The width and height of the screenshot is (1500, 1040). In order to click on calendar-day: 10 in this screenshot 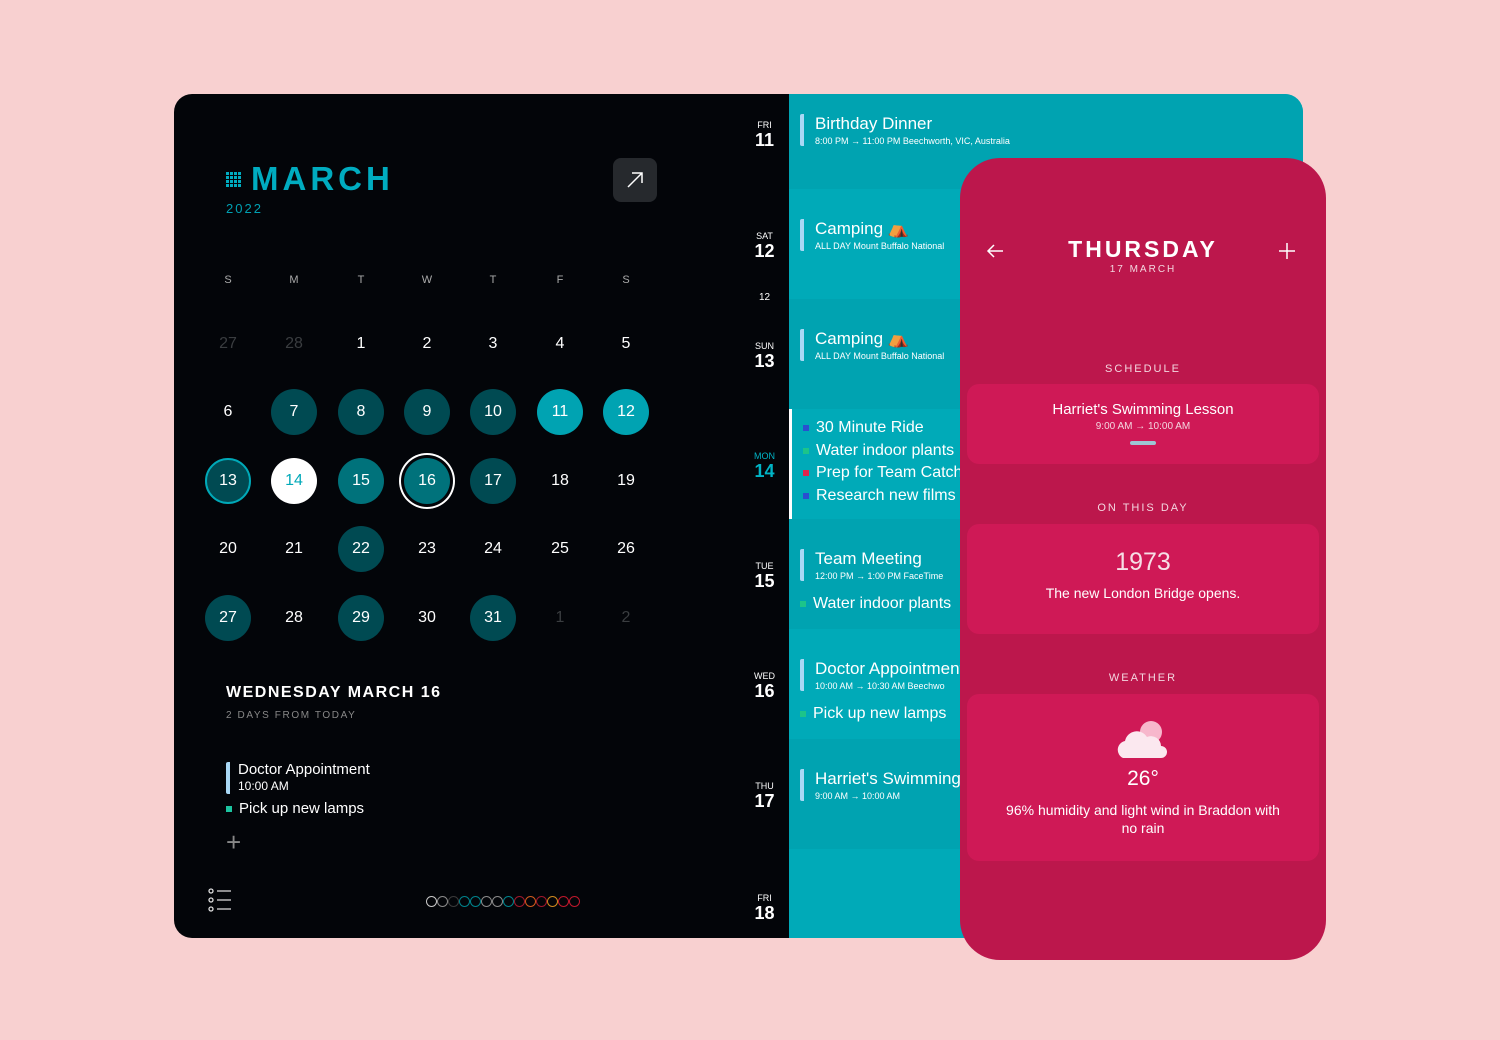, I will do `click(493, 412)`.